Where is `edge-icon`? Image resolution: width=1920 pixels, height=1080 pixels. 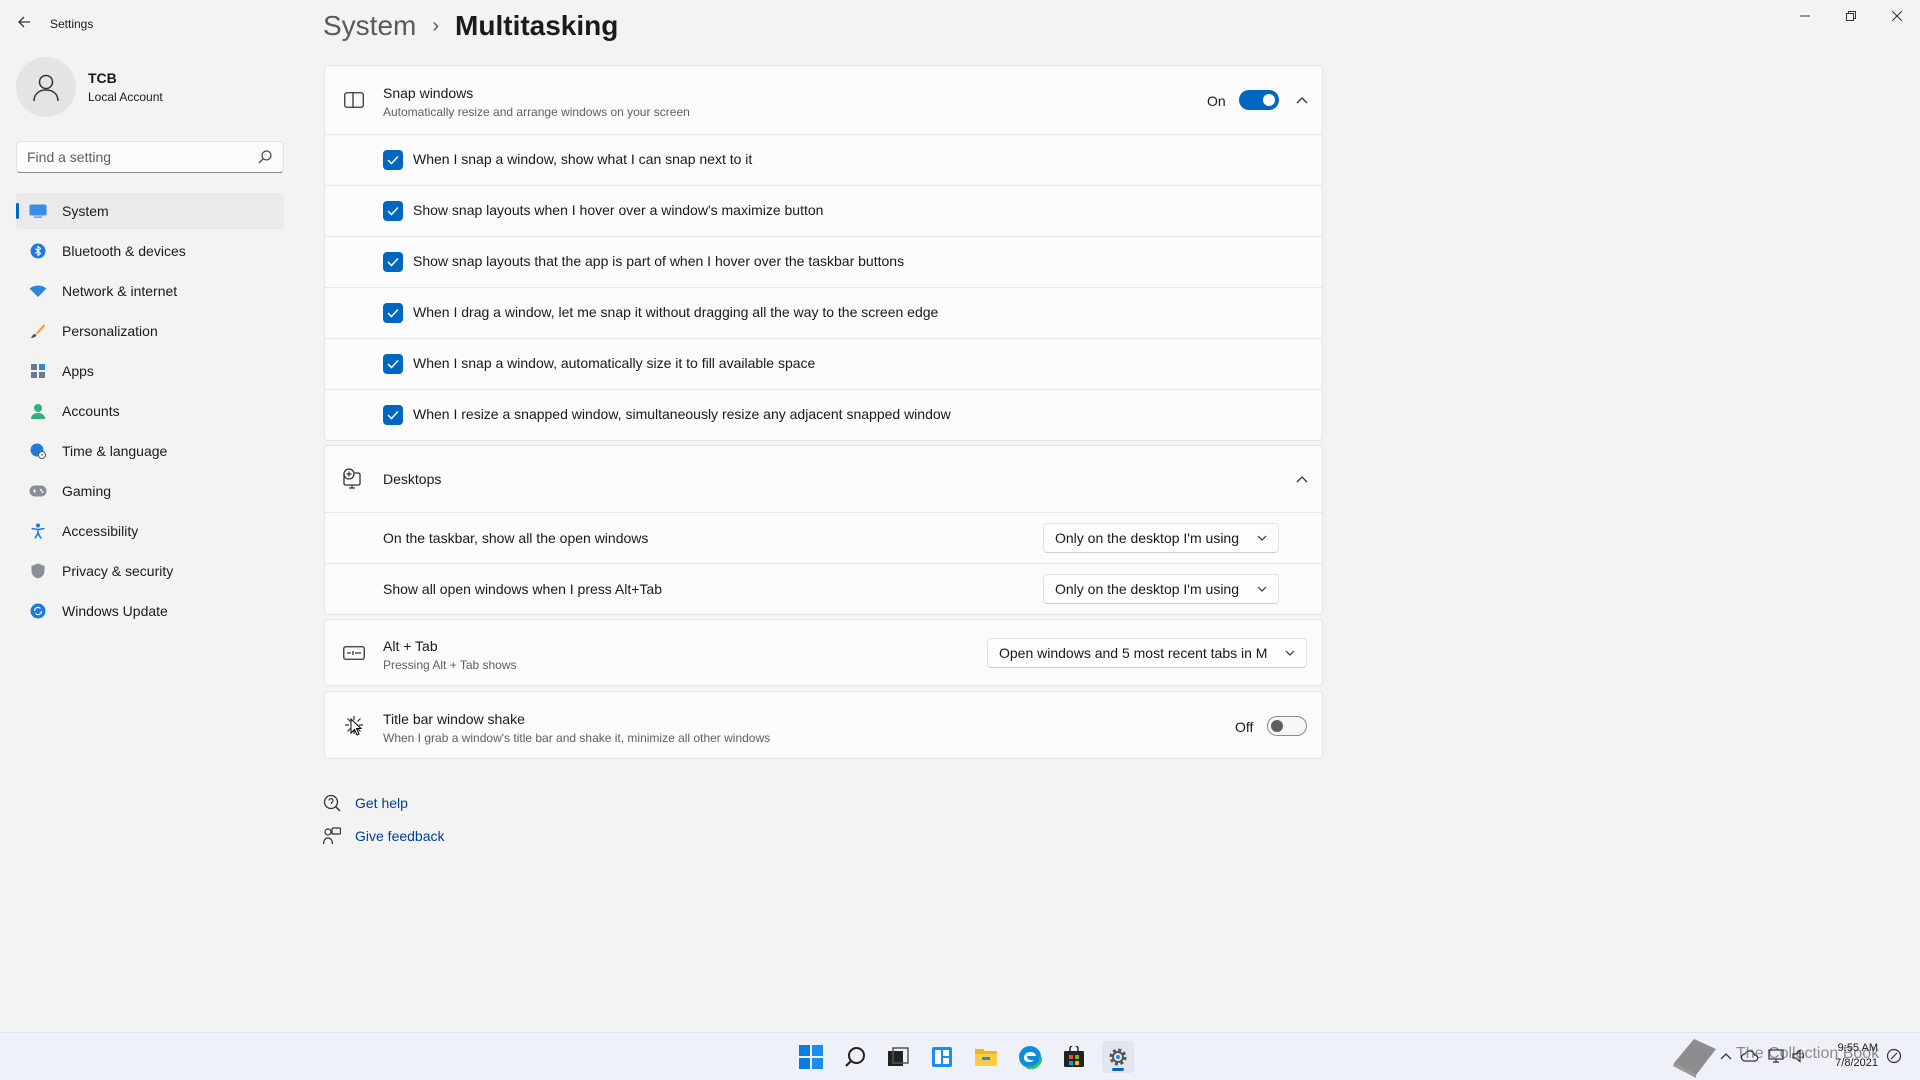
edge-icon is located at coordinates (1030, 1057).